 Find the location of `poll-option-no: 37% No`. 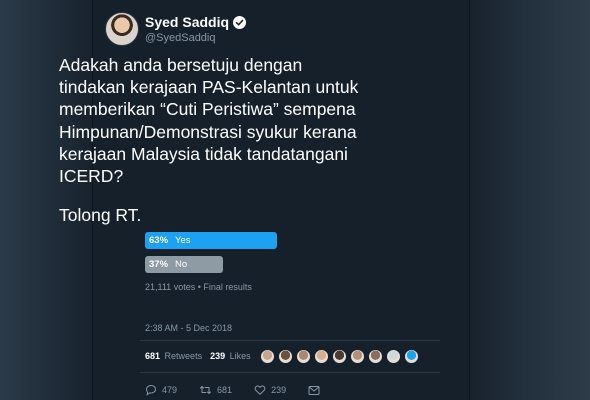

poll-option-no: 37% No is located at coordinates (250, 264).